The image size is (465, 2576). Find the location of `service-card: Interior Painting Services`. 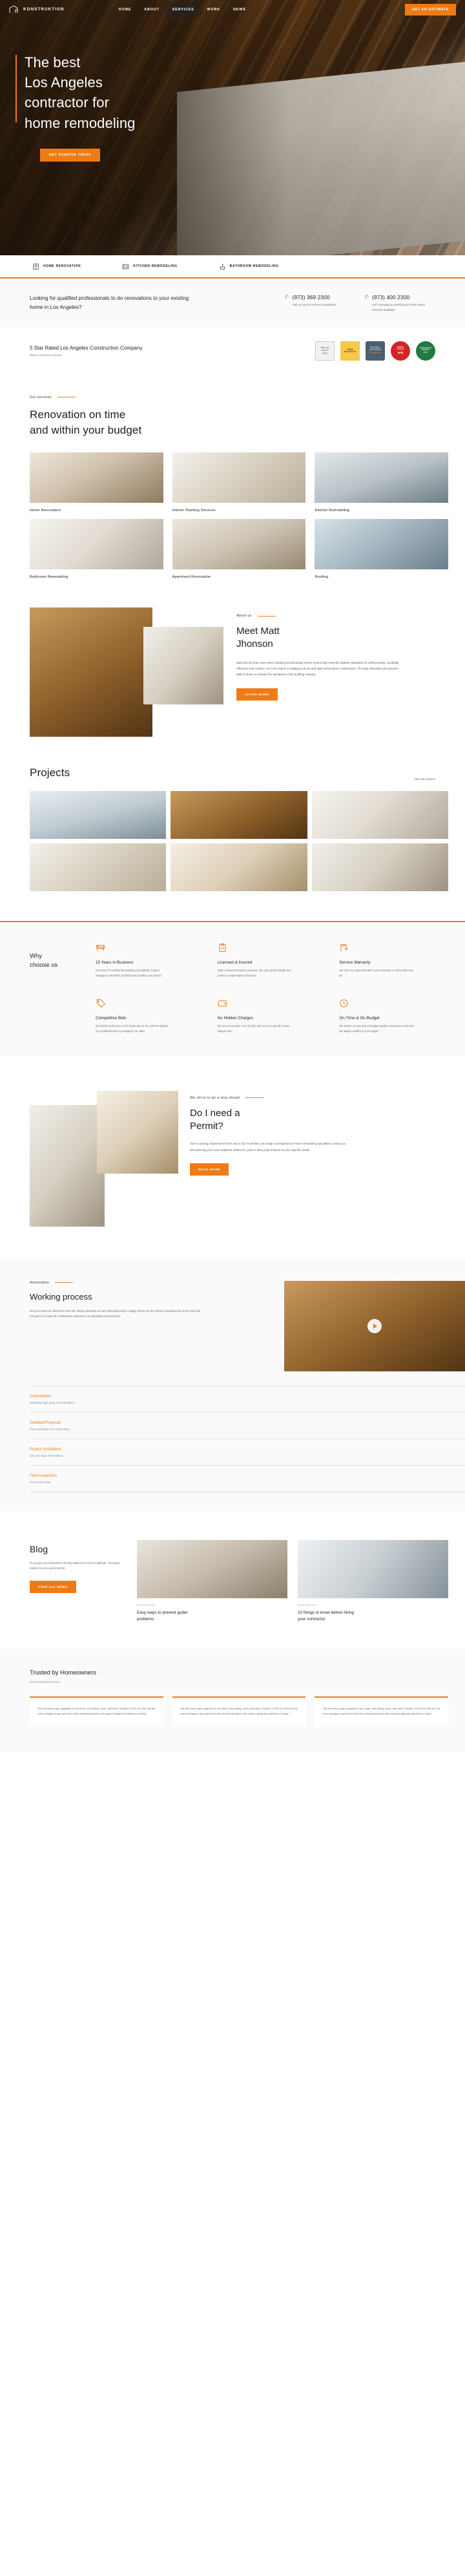

service-card: Interior Painting Services is located at coordinates (239, 482).